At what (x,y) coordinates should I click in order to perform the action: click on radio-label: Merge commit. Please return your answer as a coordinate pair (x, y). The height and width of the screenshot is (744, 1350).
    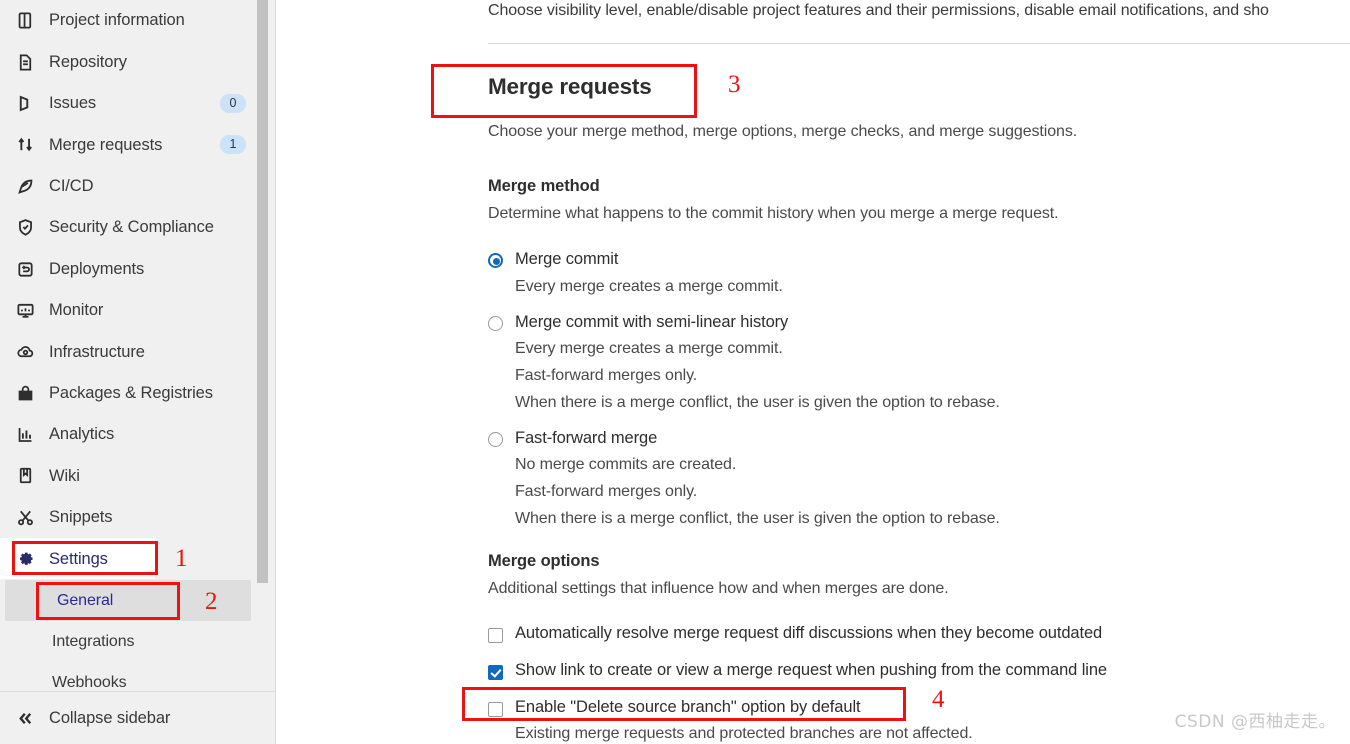
    Looking at the image, I should click on (567, 259).